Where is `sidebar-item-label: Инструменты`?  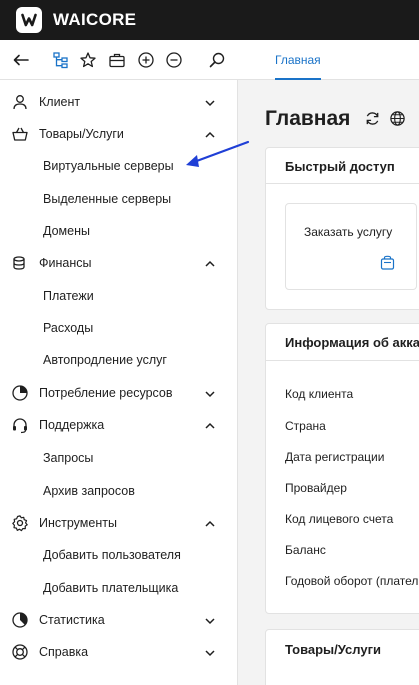
sidebar-item-label: Инструменты is located at coordinates (78, 523).